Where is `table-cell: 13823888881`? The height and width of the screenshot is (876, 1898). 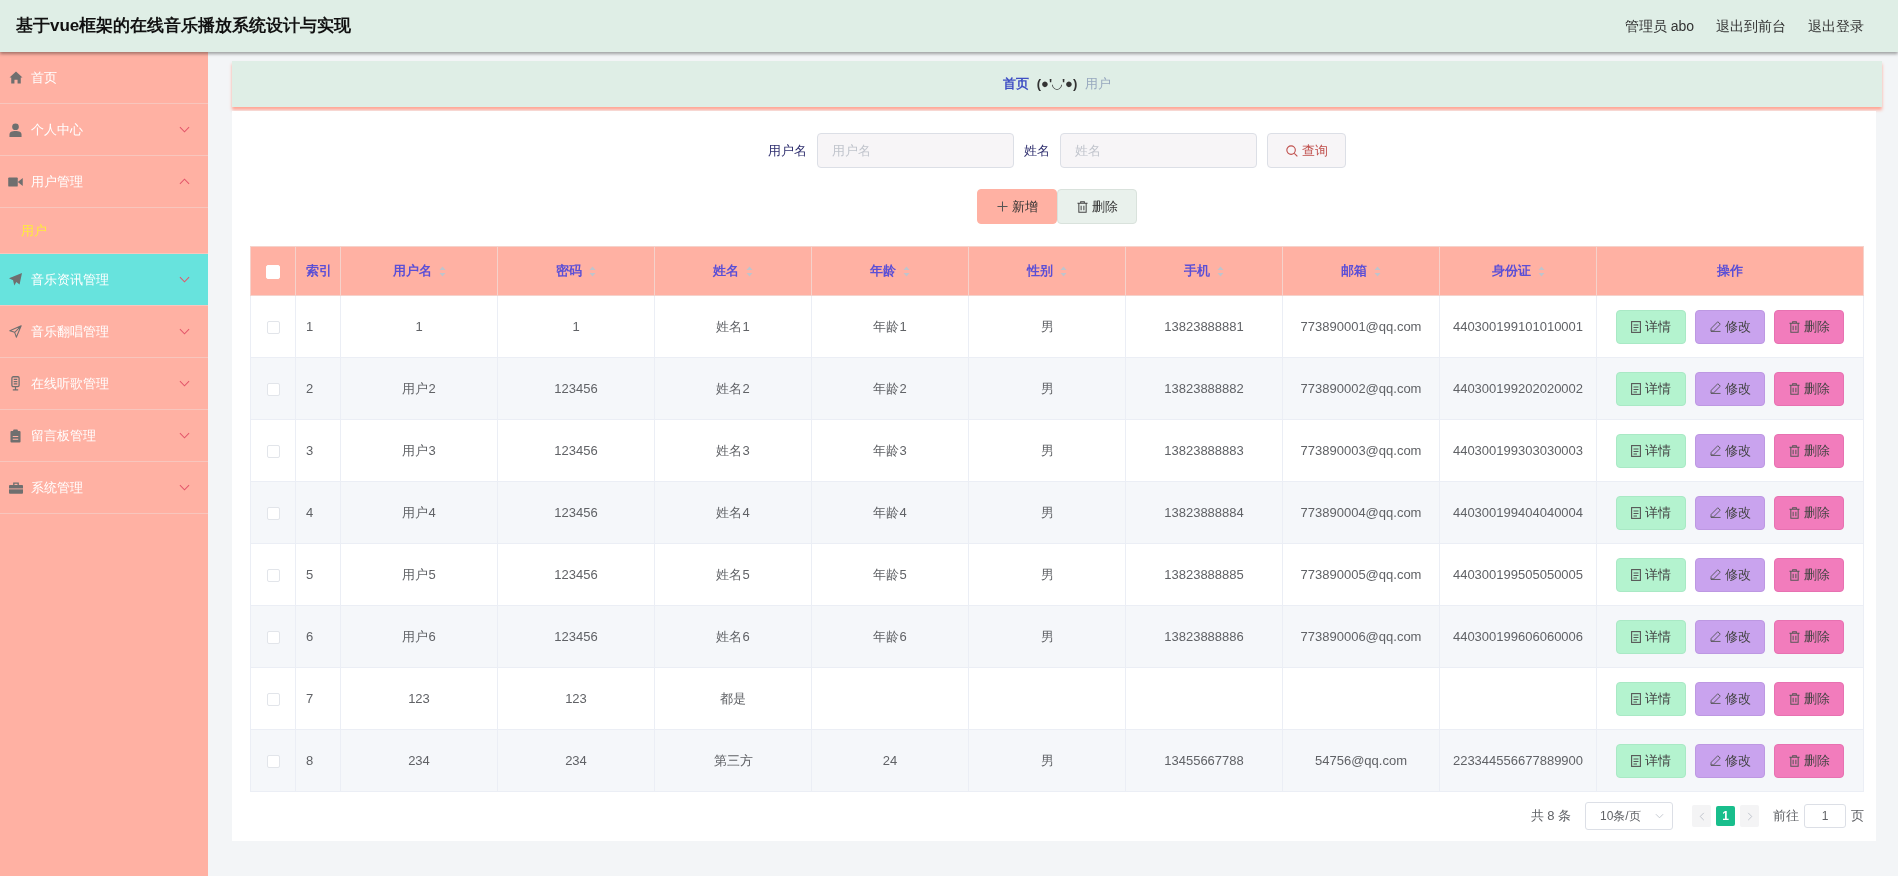
table-cell: 13823888881 is located at coordinates (1204, 326).